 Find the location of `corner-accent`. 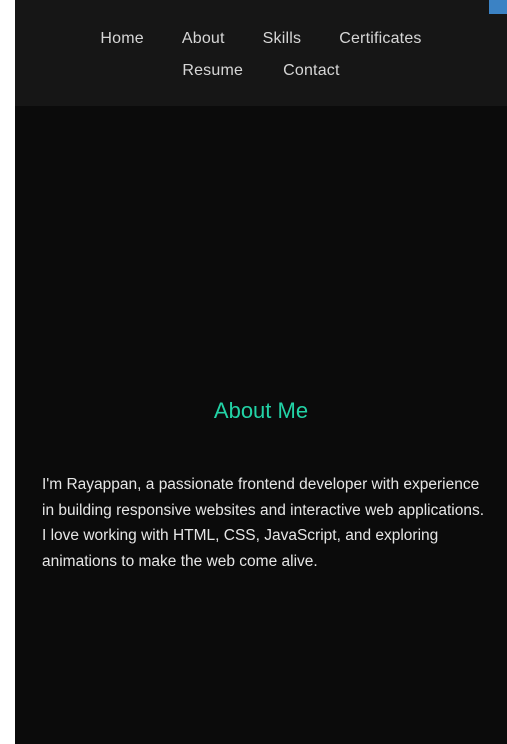

corner-accent is located at coordinates (498, 7).